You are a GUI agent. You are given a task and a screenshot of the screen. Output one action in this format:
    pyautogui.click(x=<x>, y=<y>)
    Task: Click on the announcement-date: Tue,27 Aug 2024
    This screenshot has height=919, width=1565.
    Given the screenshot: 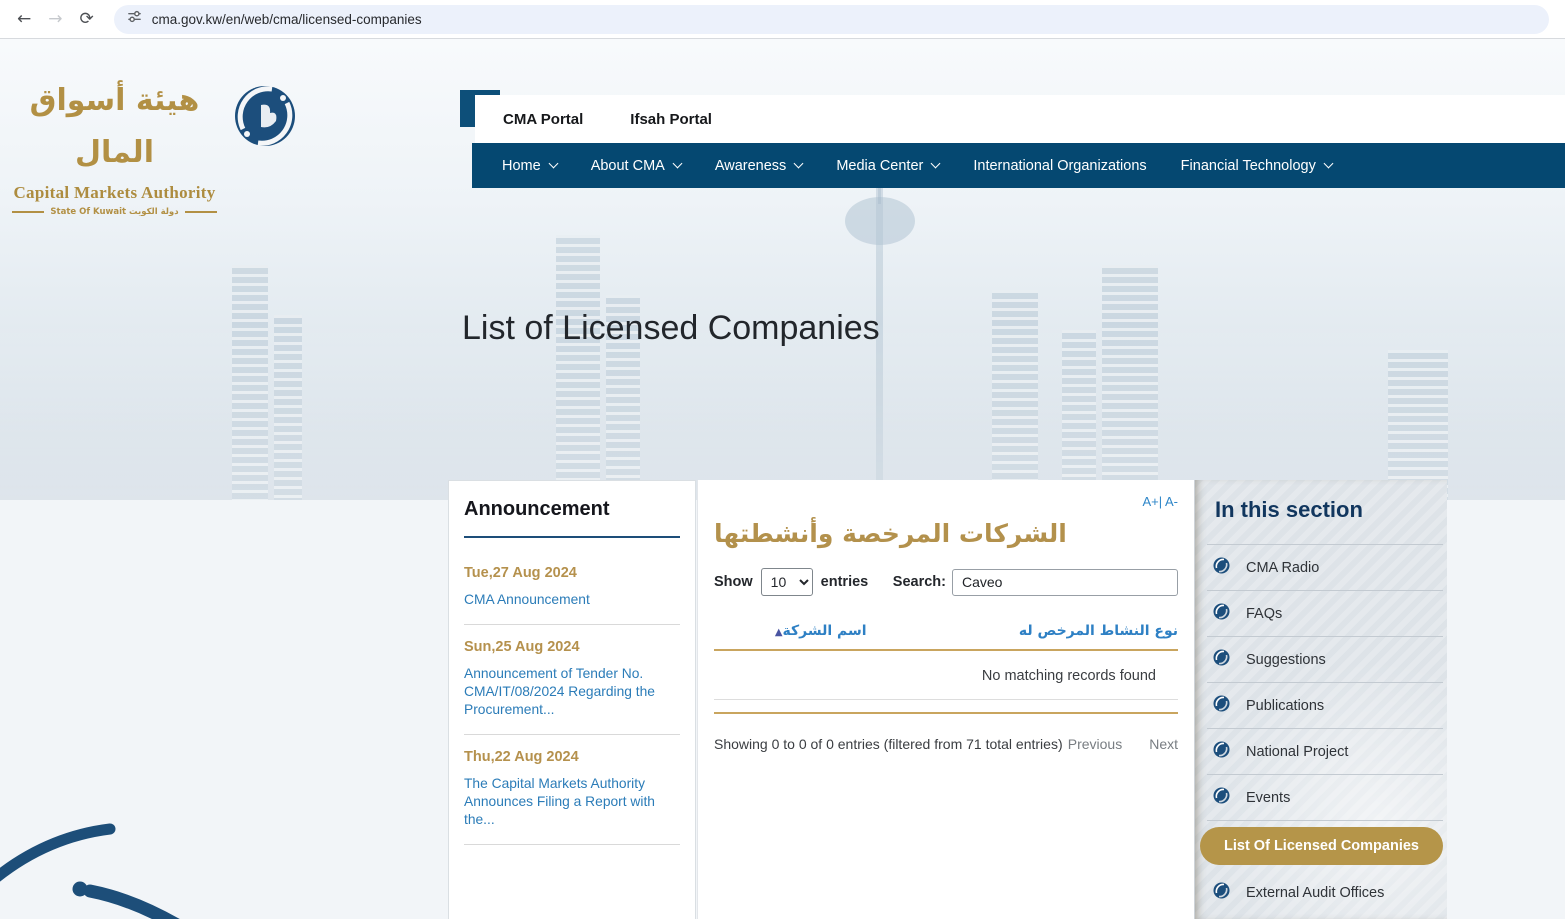 What is the action you would take?
    pyautogui.click(x=520, y=573)
    